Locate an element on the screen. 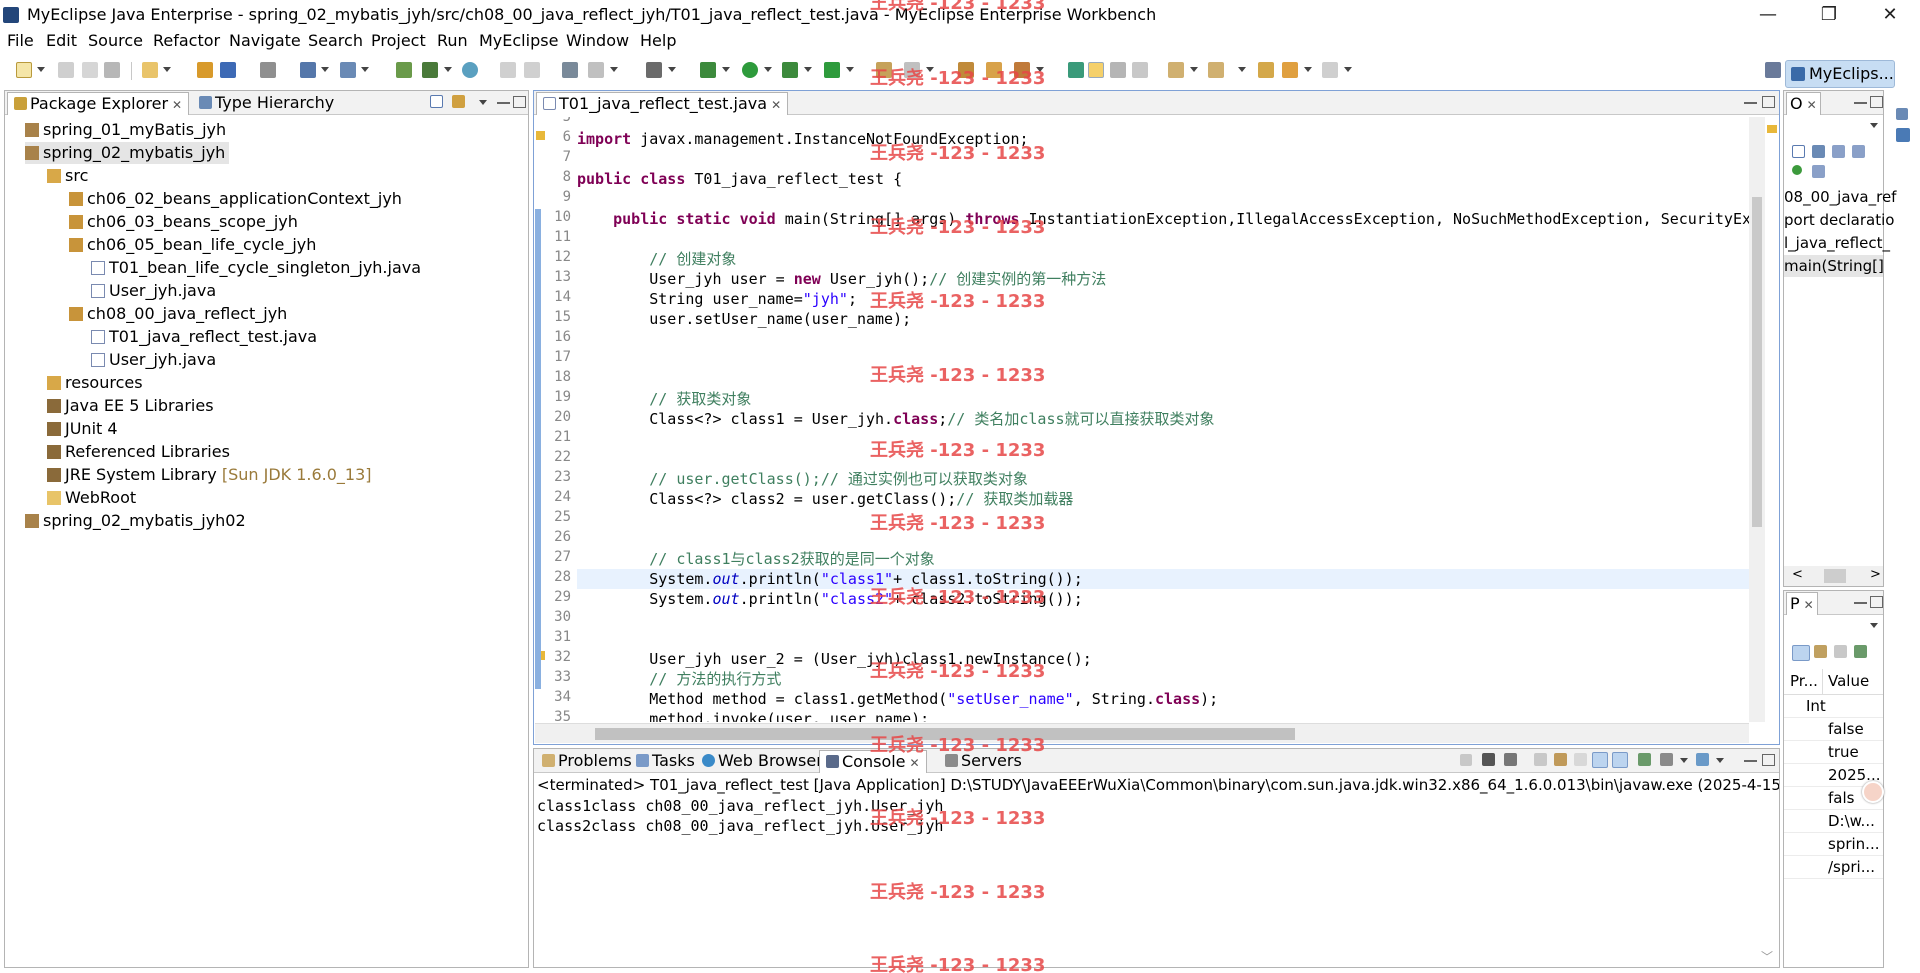  refresh-dropdown-icon is located at coordinates (614, 69).